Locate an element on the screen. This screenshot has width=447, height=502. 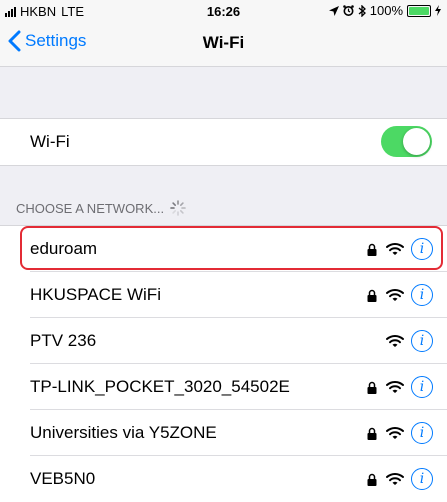
network-row: Universities via Y5ZONE i is located at coordinates (223, 433).